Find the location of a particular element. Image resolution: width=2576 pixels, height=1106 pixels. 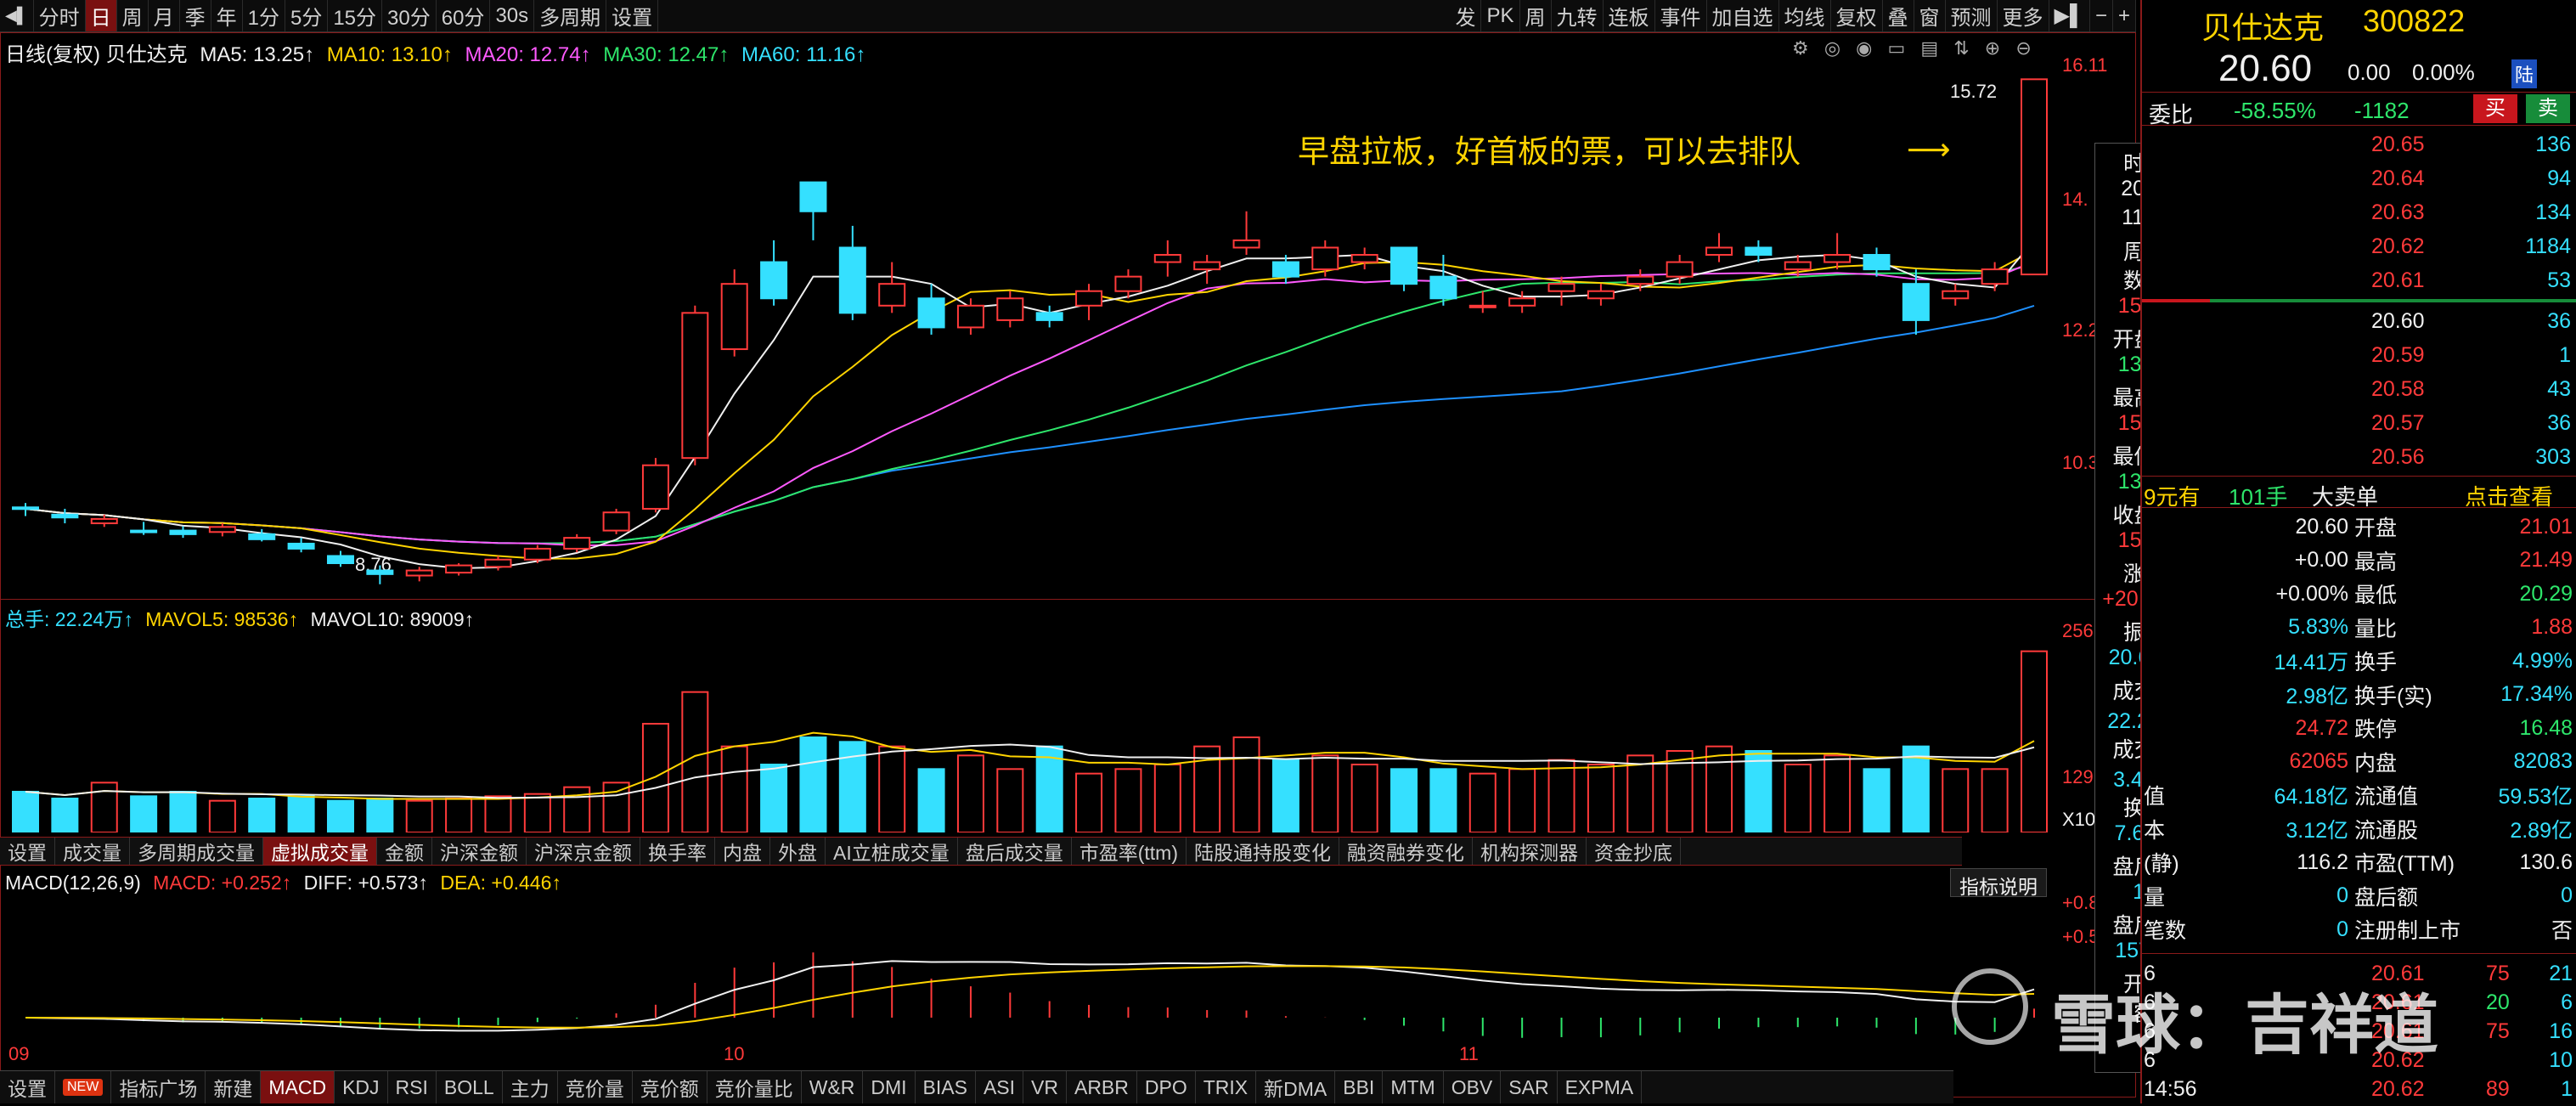

bottom-settings: 设置 is located at coordinates (27, 1087).